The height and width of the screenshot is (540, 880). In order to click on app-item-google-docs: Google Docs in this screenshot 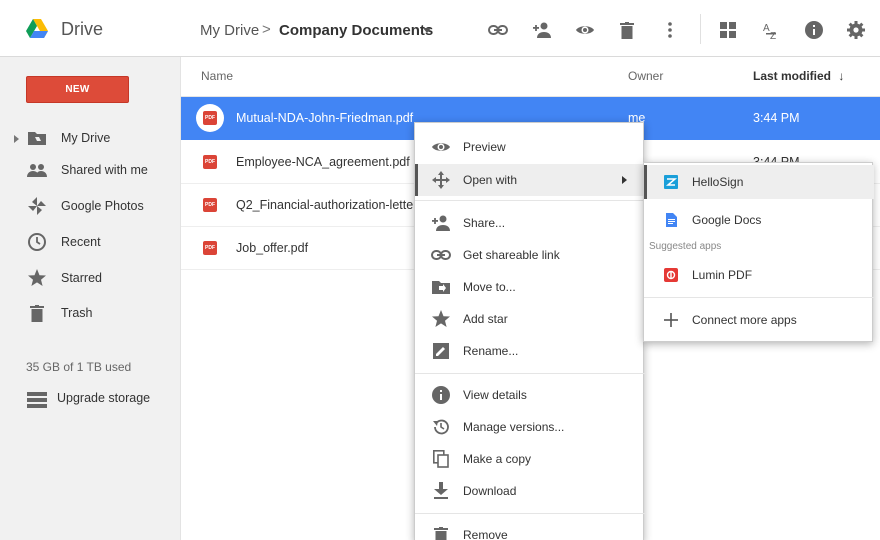, I will do `click(759, 220)`.